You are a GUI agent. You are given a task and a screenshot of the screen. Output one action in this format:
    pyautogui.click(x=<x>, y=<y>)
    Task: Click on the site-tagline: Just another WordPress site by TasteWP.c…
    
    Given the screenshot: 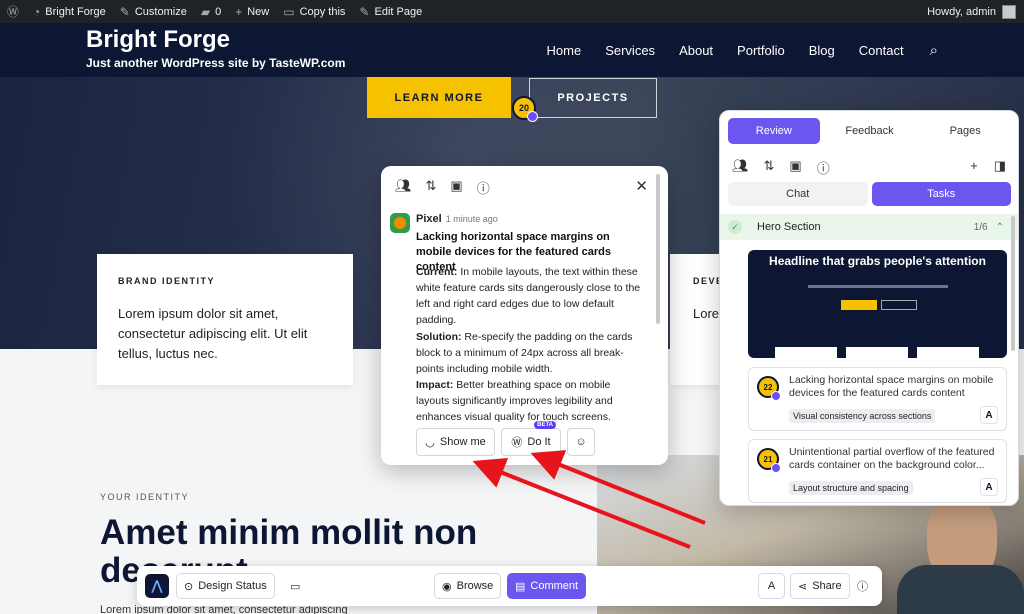 What is the action you would take?
    pyautogui.click(x=216, y=63)
    